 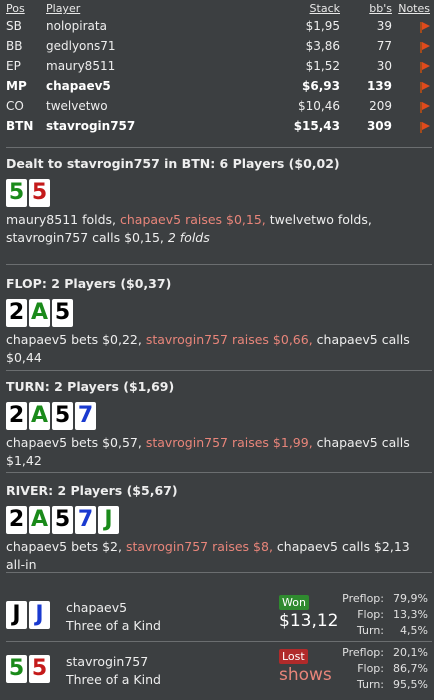 What do you see at coordinates (319, 106) in the screenshot?
I see `player-stack: $10,46` at bounding box center [319, 106].